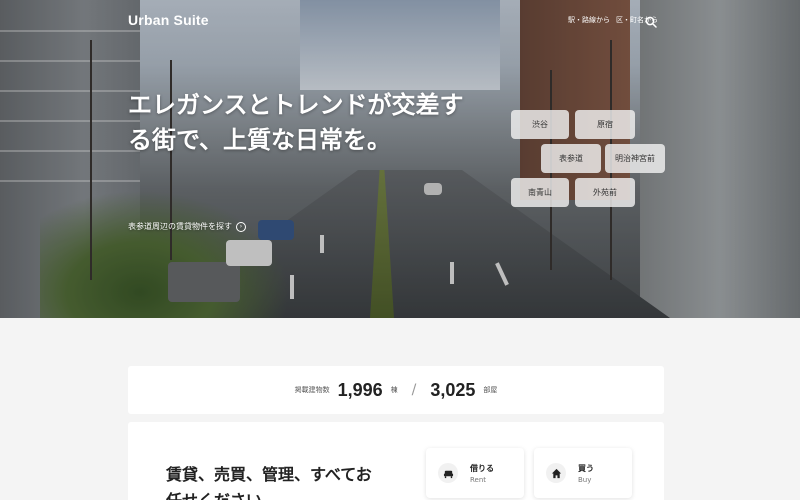  What do you see at coordinates (478, 480) in the screenshot?
I see `rent-label-en: Rent` at bounding box center [478, 480].